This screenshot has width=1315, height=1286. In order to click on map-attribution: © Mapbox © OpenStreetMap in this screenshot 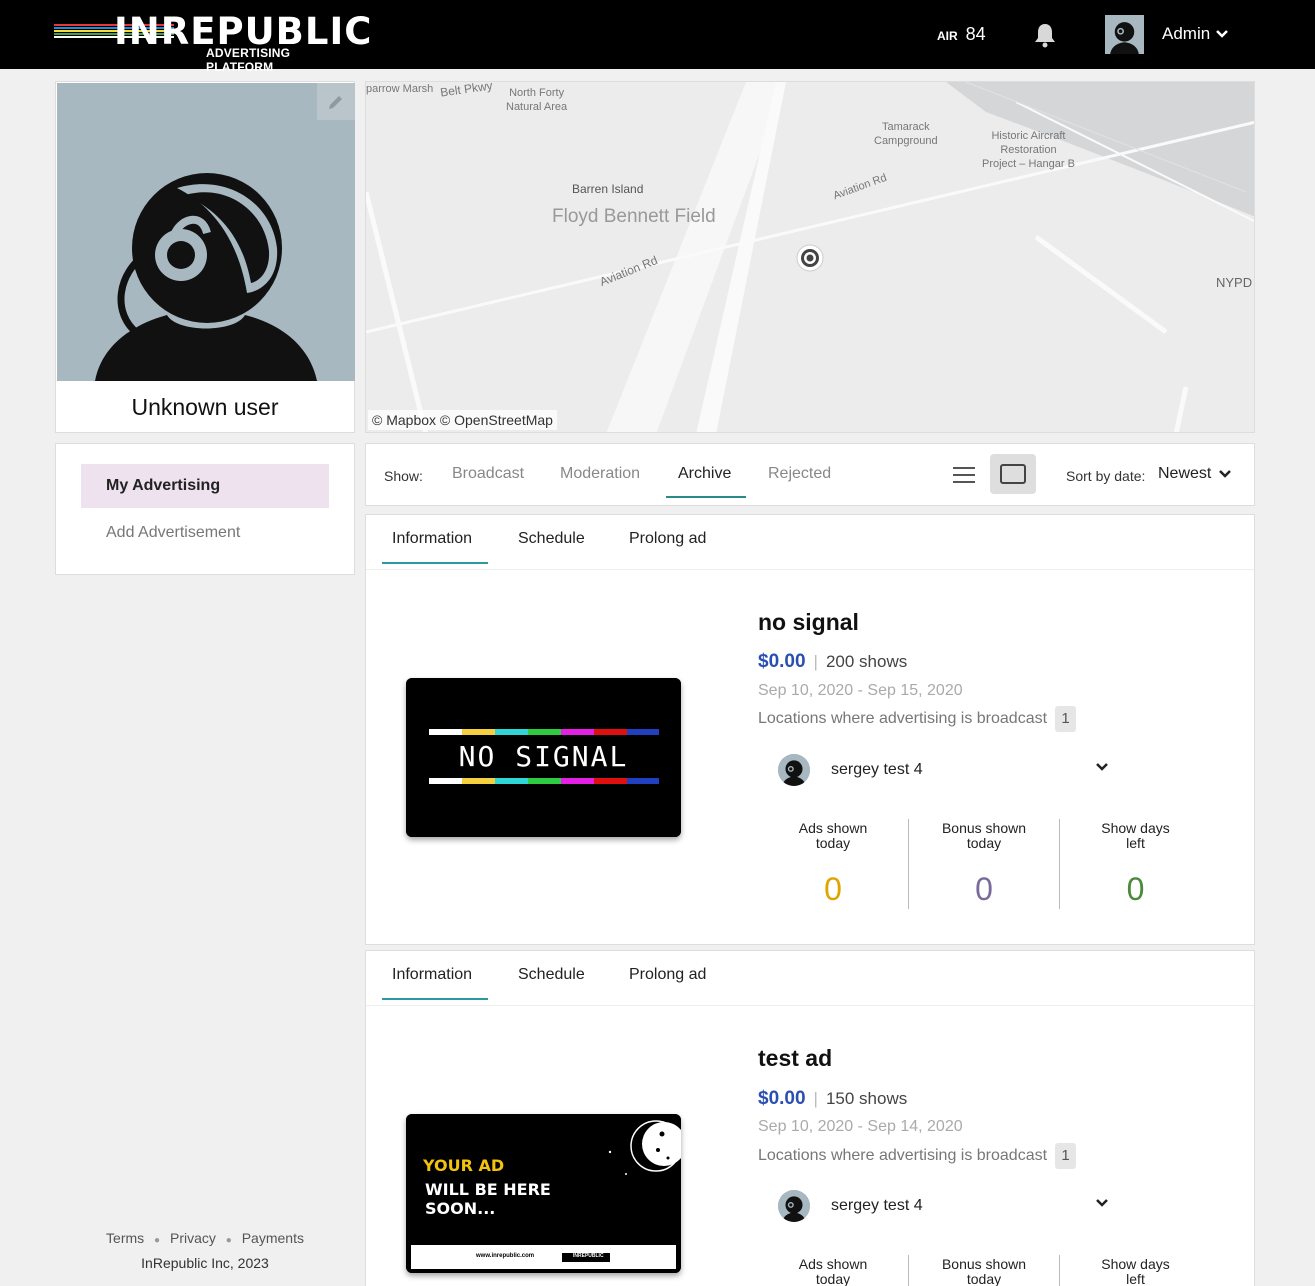, I will do `click(462, 420)`.